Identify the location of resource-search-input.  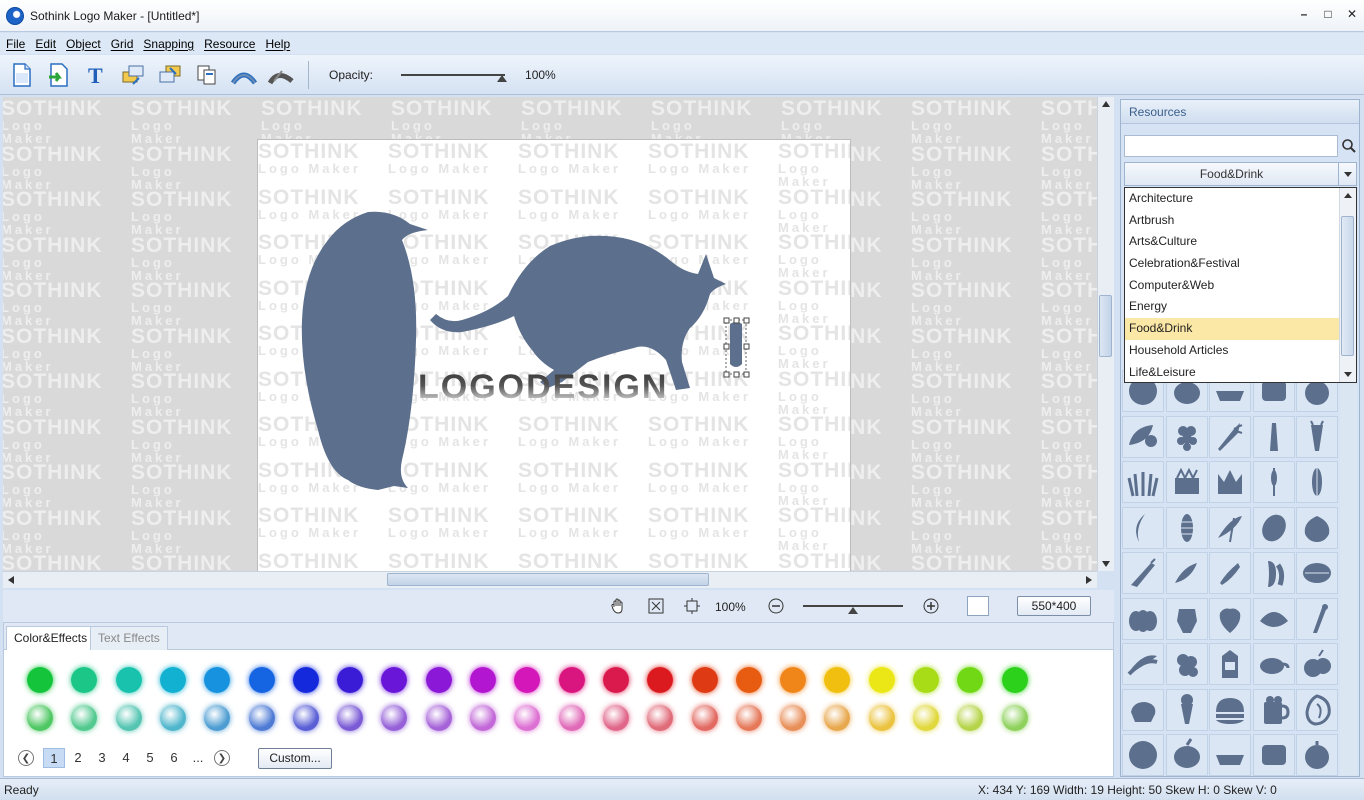
(1231, 146).